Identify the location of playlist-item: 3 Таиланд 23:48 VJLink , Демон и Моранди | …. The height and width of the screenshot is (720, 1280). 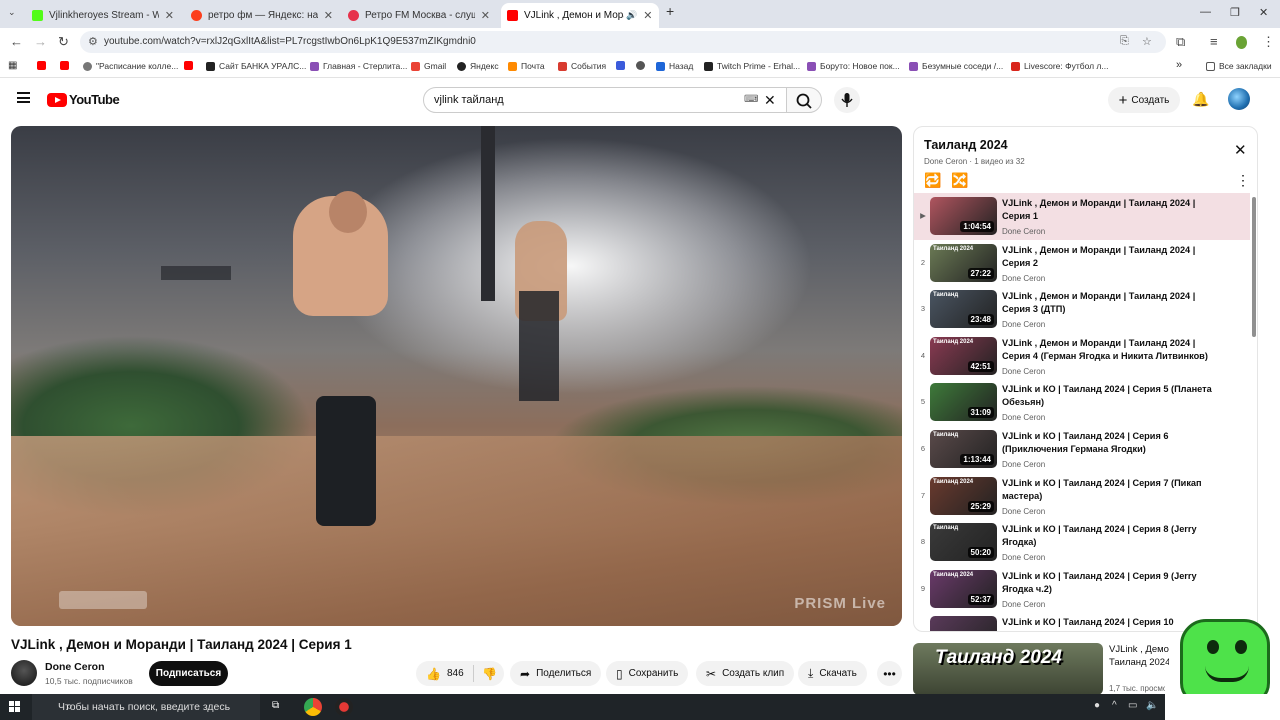
(1082, 309).